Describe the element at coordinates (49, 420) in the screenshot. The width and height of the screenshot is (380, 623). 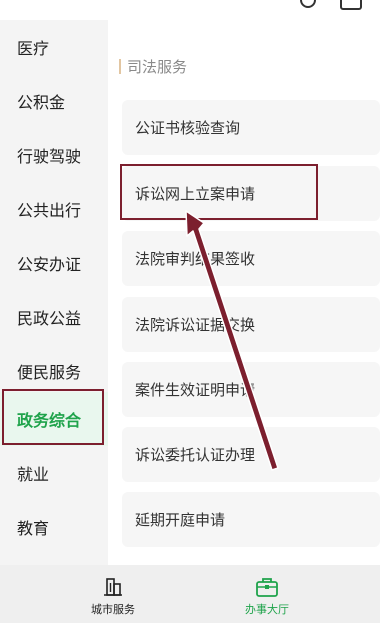
I see `sidebar-item-label: 政务综合` at that location.